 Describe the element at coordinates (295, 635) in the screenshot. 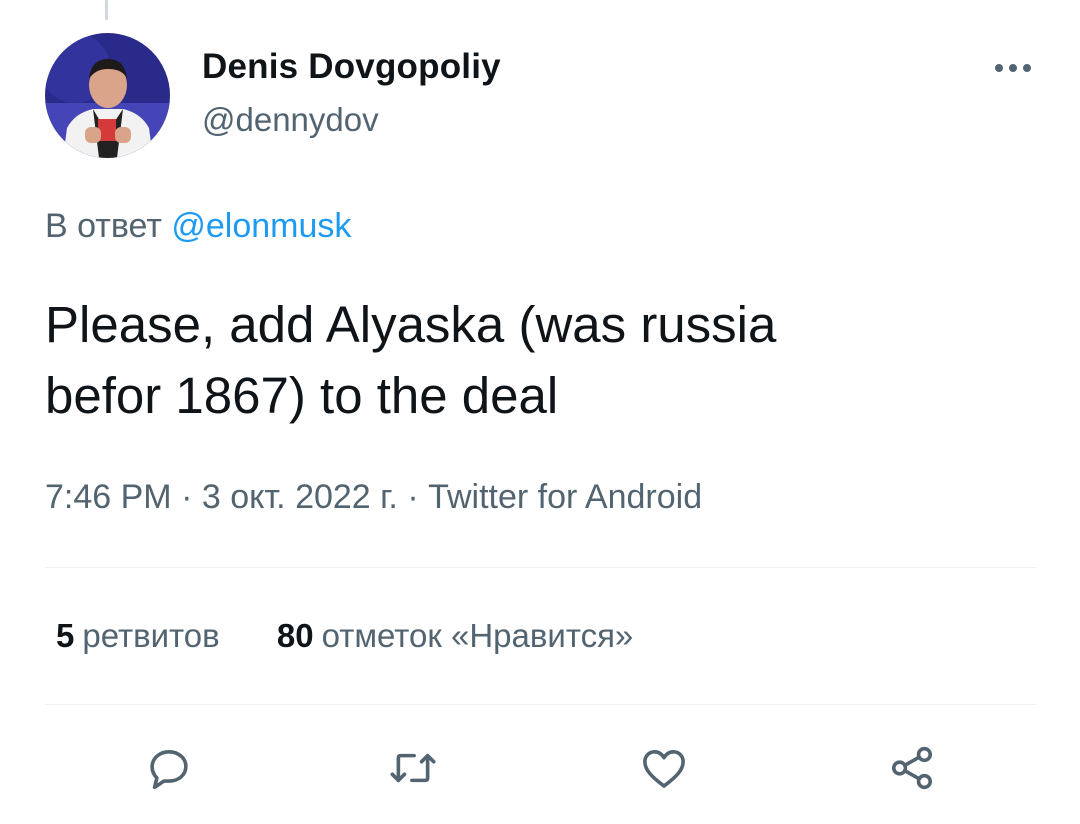

I see `likes-count: 80` at that location.